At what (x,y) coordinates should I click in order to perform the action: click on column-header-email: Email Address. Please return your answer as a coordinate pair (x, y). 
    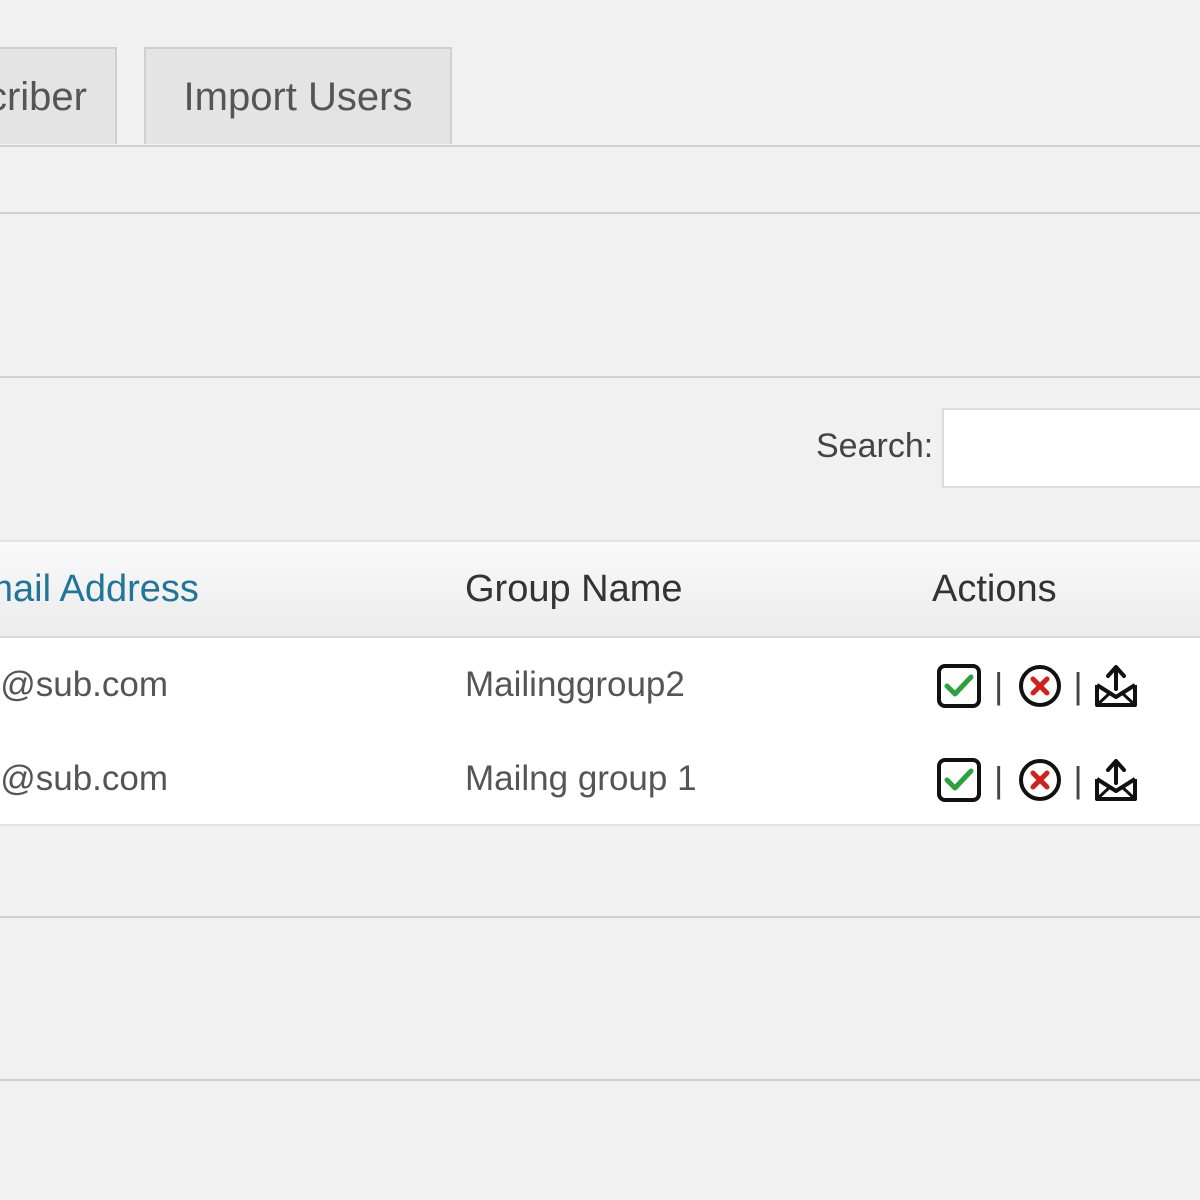
    Looking at the image, I should click on (99, 589).